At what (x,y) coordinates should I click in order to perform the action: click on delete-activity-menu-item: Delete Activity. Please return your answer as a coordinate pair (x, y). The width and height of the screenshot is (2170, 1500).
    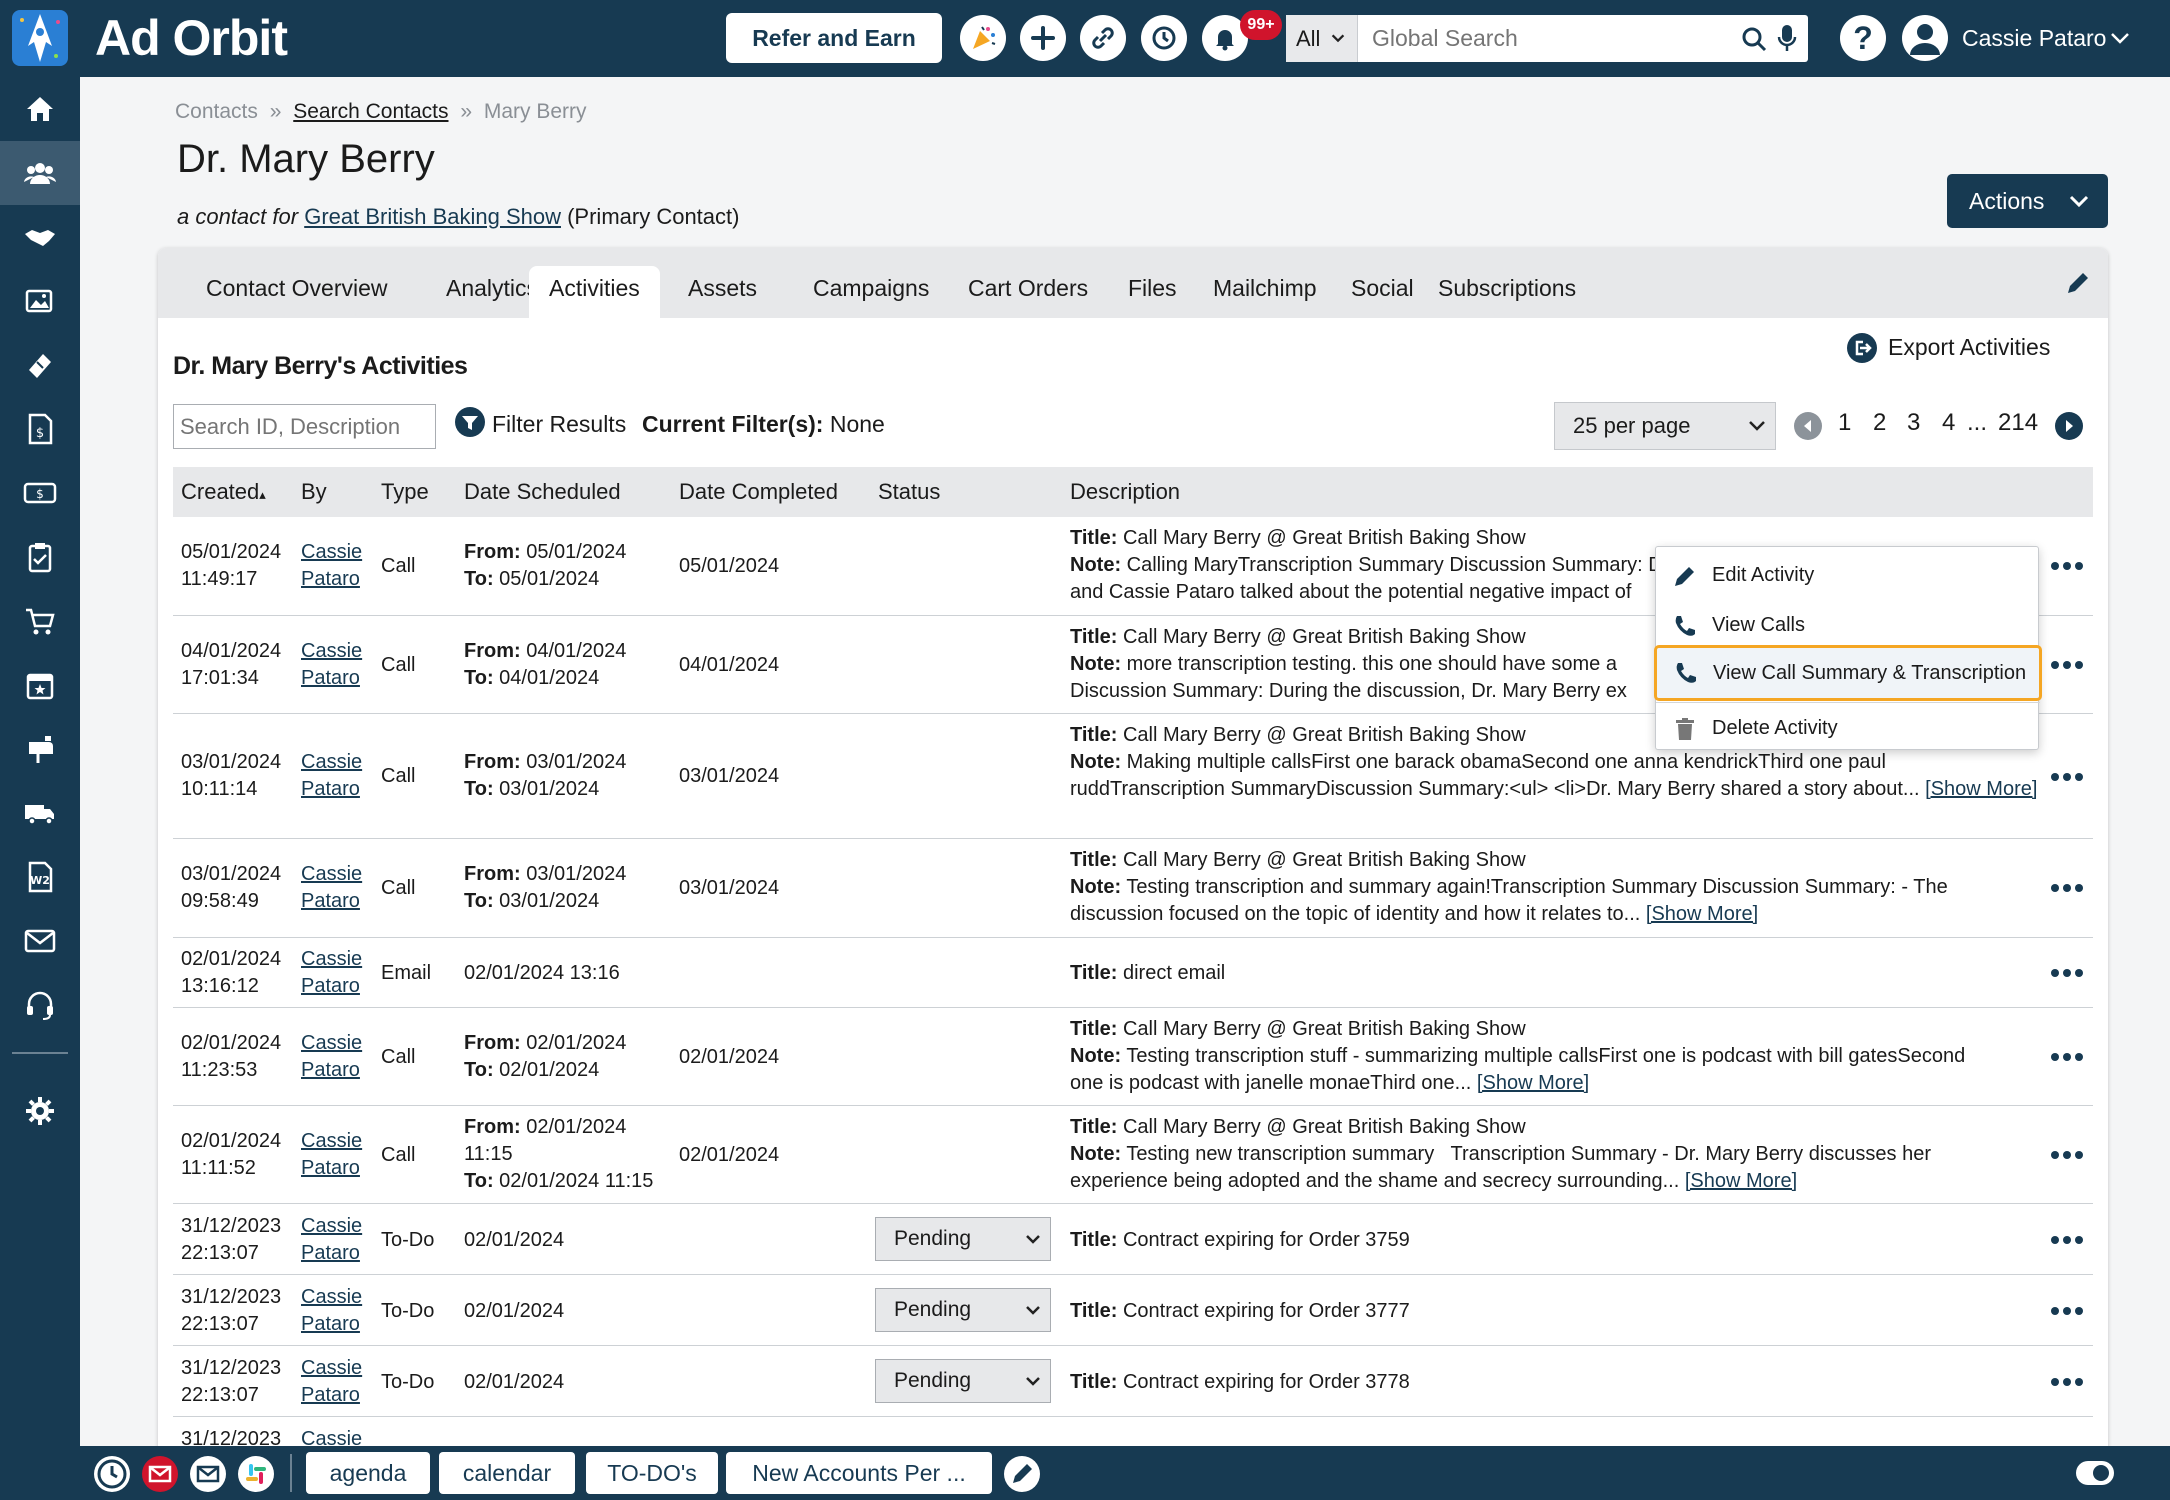
    Looking at the image, I should click on (1848, 728).